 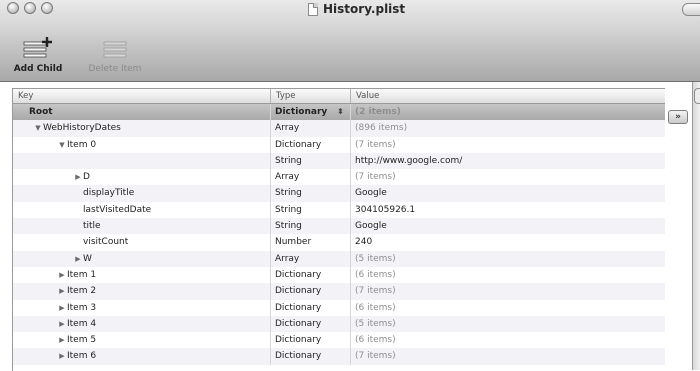 What do you see at coordinates (508, 112) in the screenshot?
I see `value-cell: (2 items)` at bounding box center [508, 112].